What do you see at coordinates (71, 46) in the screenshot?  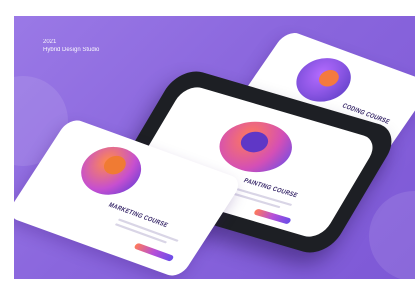 I see `header: 2021 Hybrid Design Studio` at bounding box center [71, 46].